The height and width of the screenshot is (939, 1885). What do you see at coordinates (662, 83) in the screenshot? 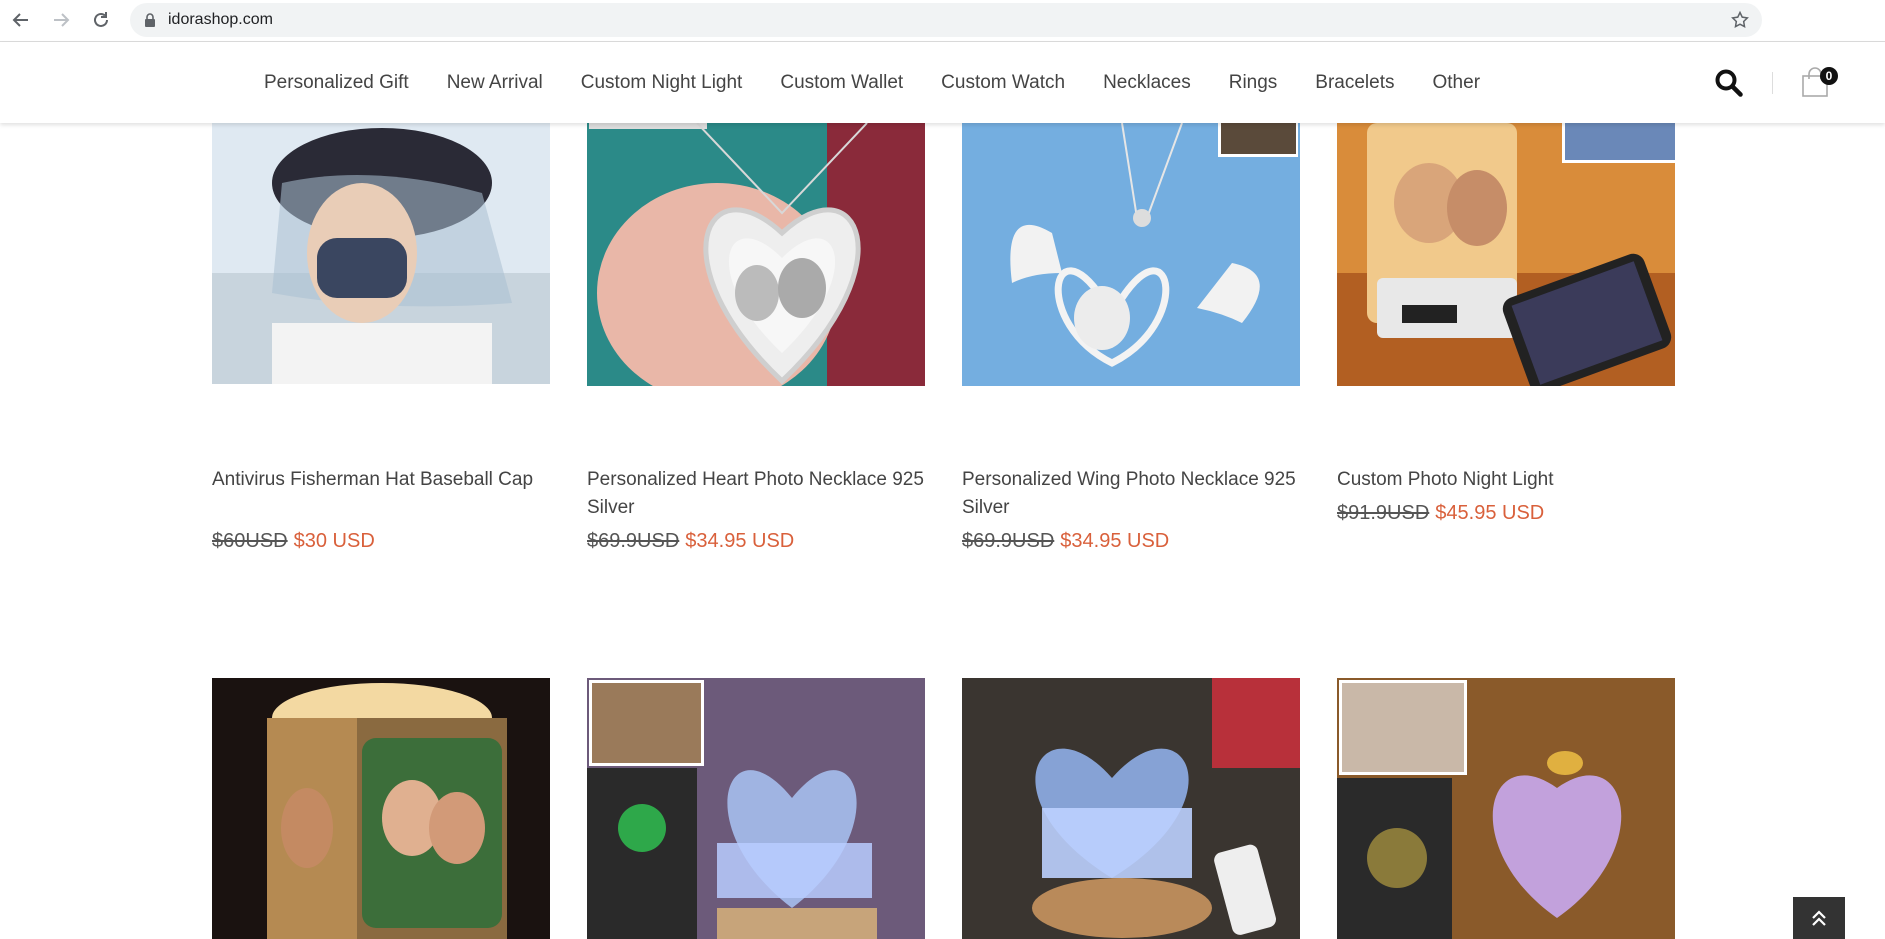
I see `nav-custom-night-light: Custom Night Light` at bounding box center [662, 83].